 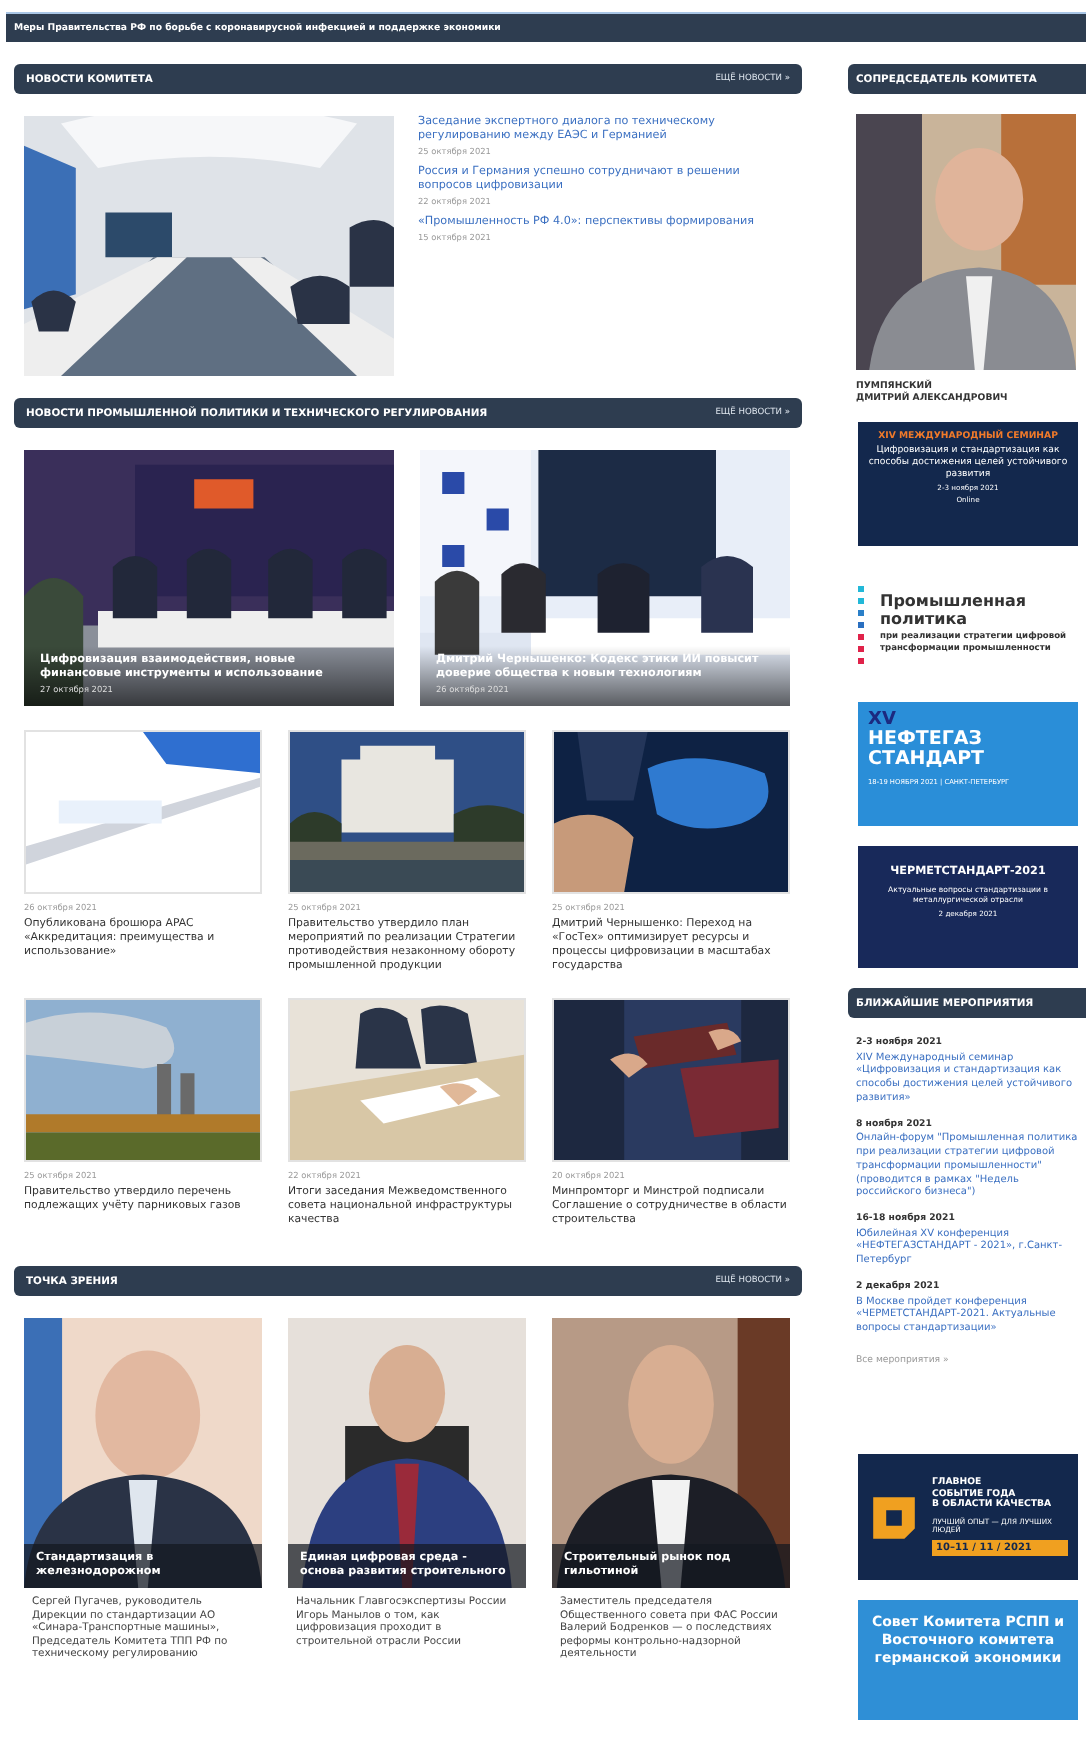 I want to click on banner-numeral: XV, so click(x=882, y=720).